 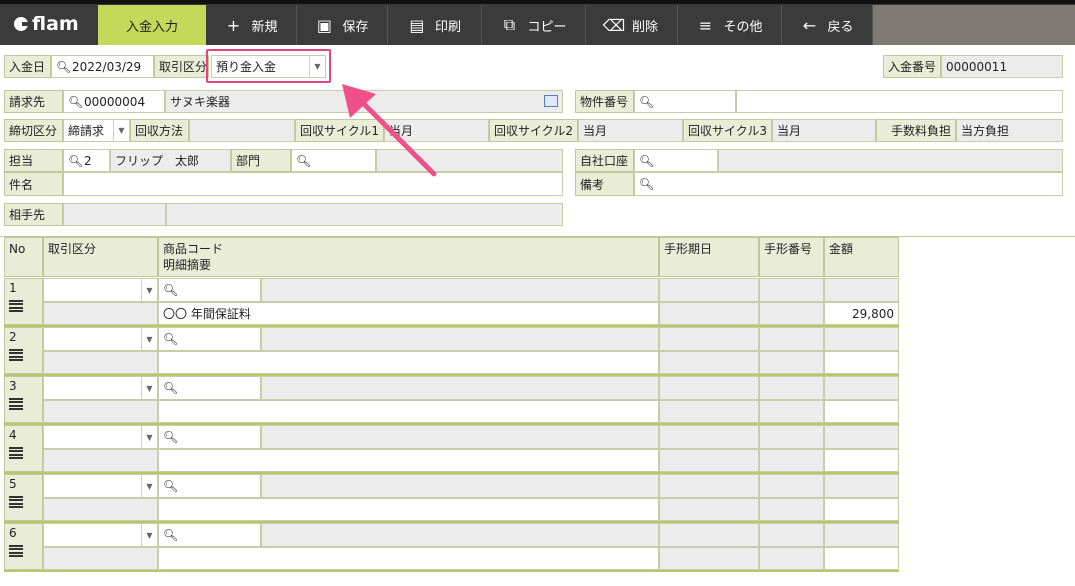 What do you see at coordinates (533, 130) in the screenshot?
I see `cycle2-label: 回収サイクル2` at bounding box center [533, 130].